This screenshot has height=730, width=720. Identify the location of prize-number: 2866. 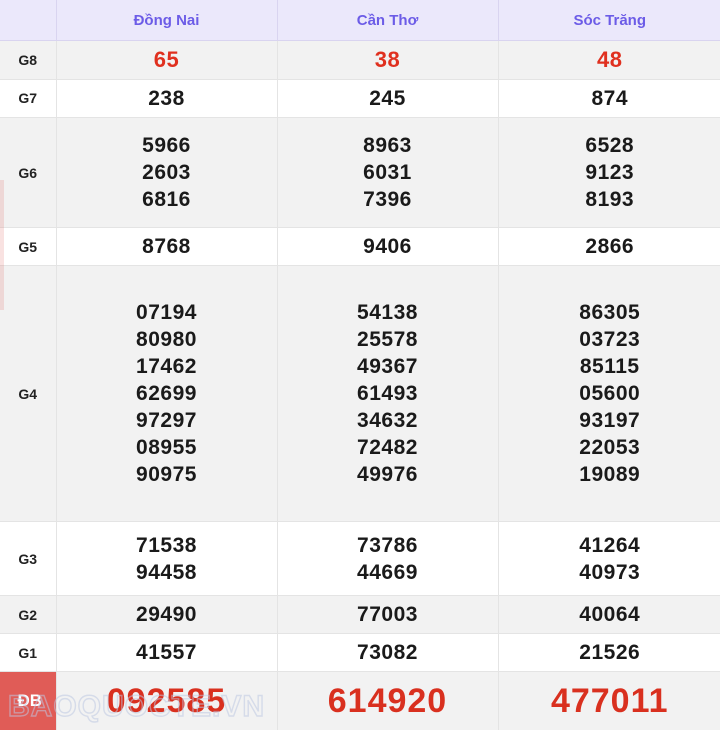
(610, 247).